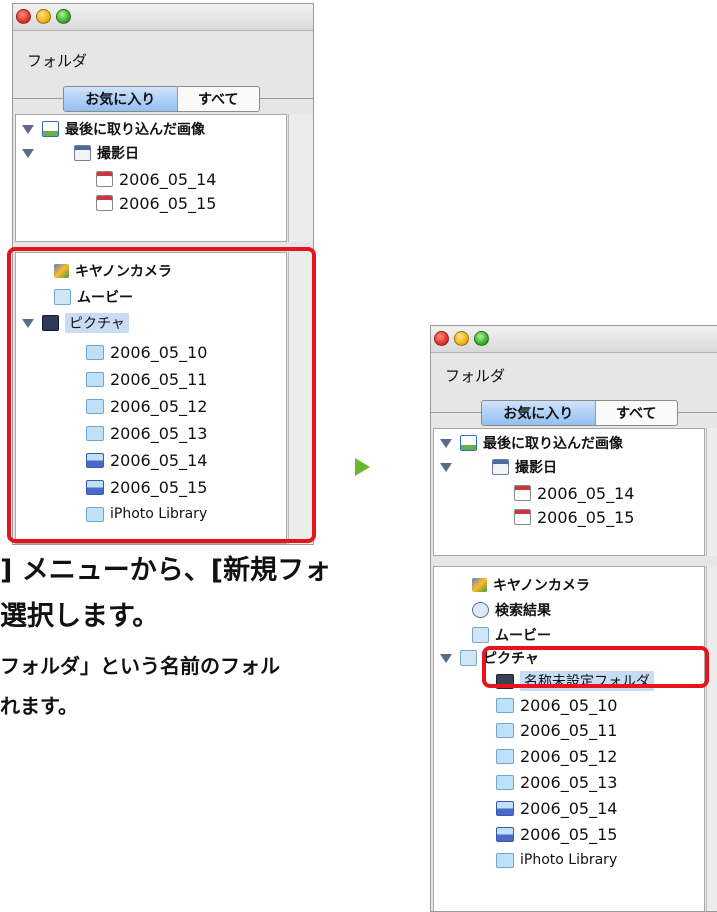 The height and width of the screenshot is (912, 717). Describe the element at coordinates (569, 860) in the screenshot. I see `list-item-folder: iPhoto Library` at that location.